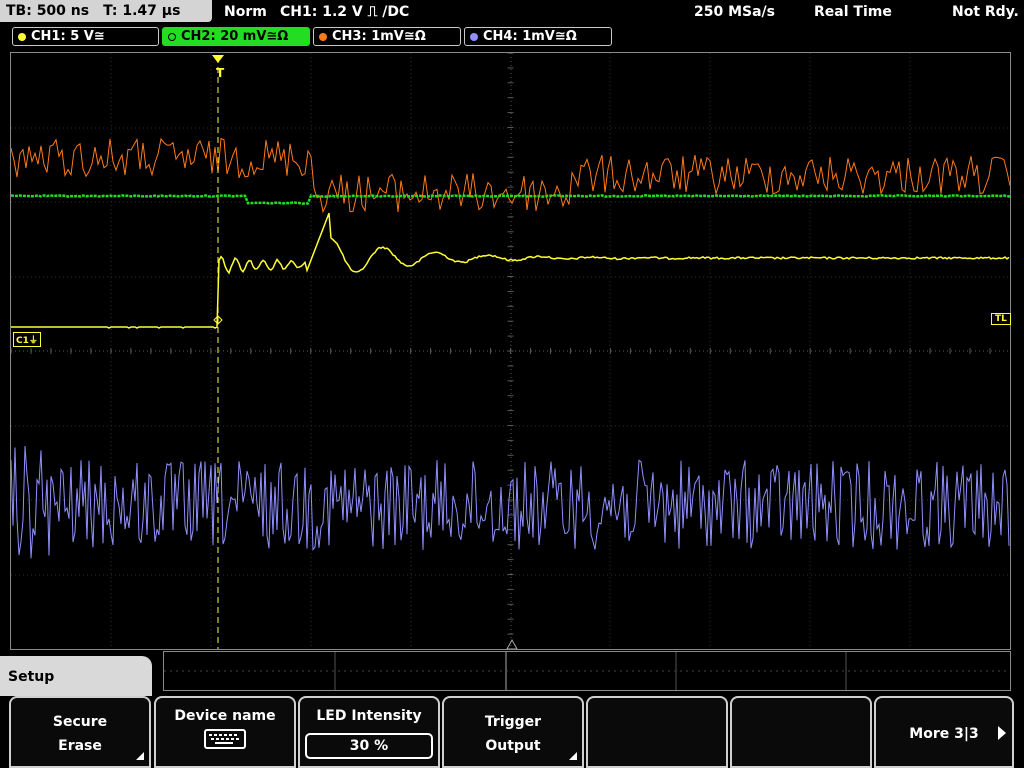 The image size is (1024, 768). What do you see at coordinates (22, 36) in the screenshot?
I see `ch1-dot-icon` at bounding box center [22, 36].